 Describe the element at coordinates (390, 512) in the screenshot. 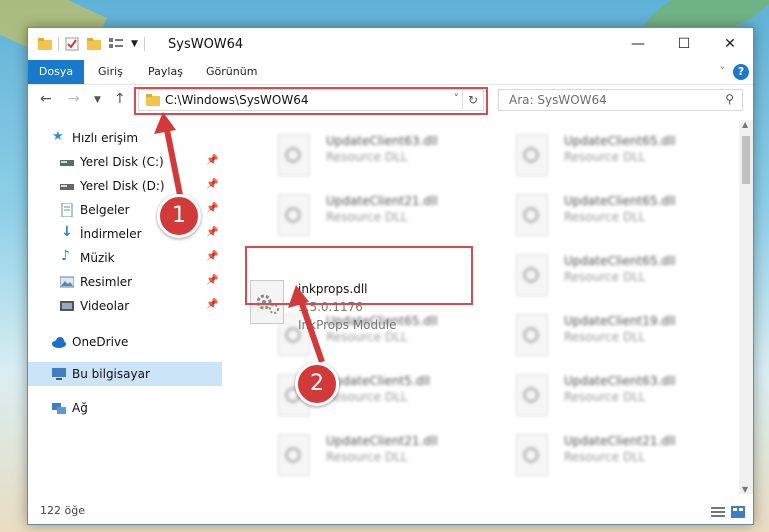

I see `status-bar: 122 öğe` at that location.